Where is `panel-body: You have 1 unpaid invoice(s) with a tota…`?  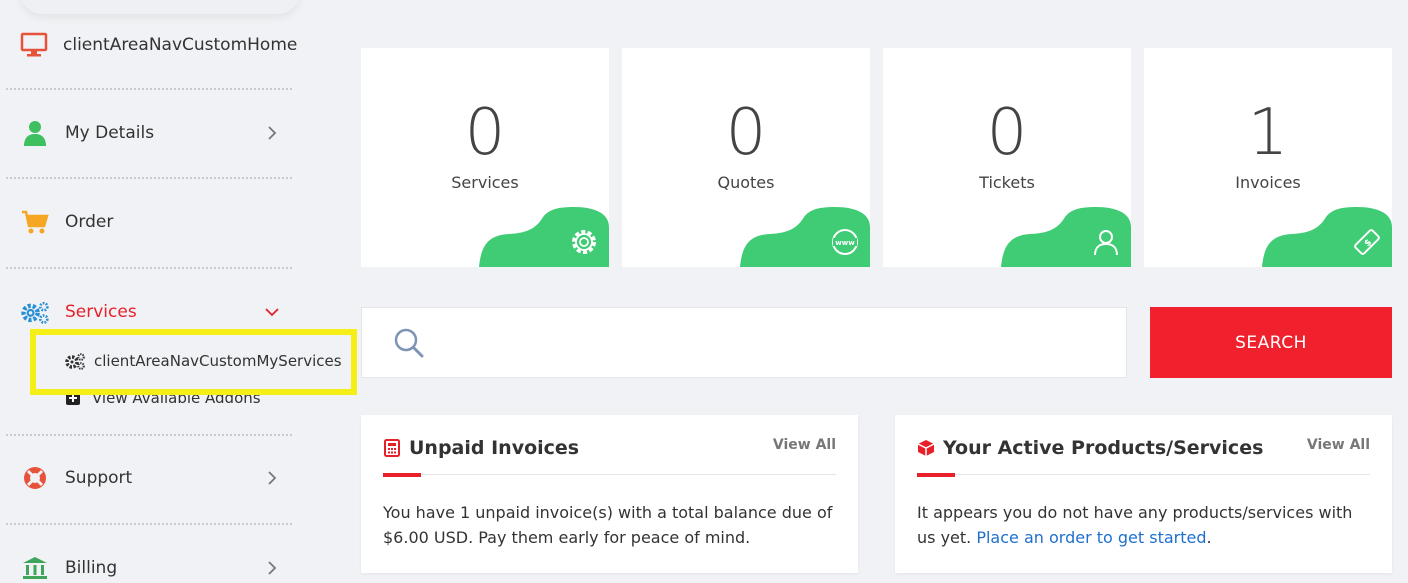
panel-body: You have 1 unpaid invoice(s) with a tota… is located at coordinates (608, 525).